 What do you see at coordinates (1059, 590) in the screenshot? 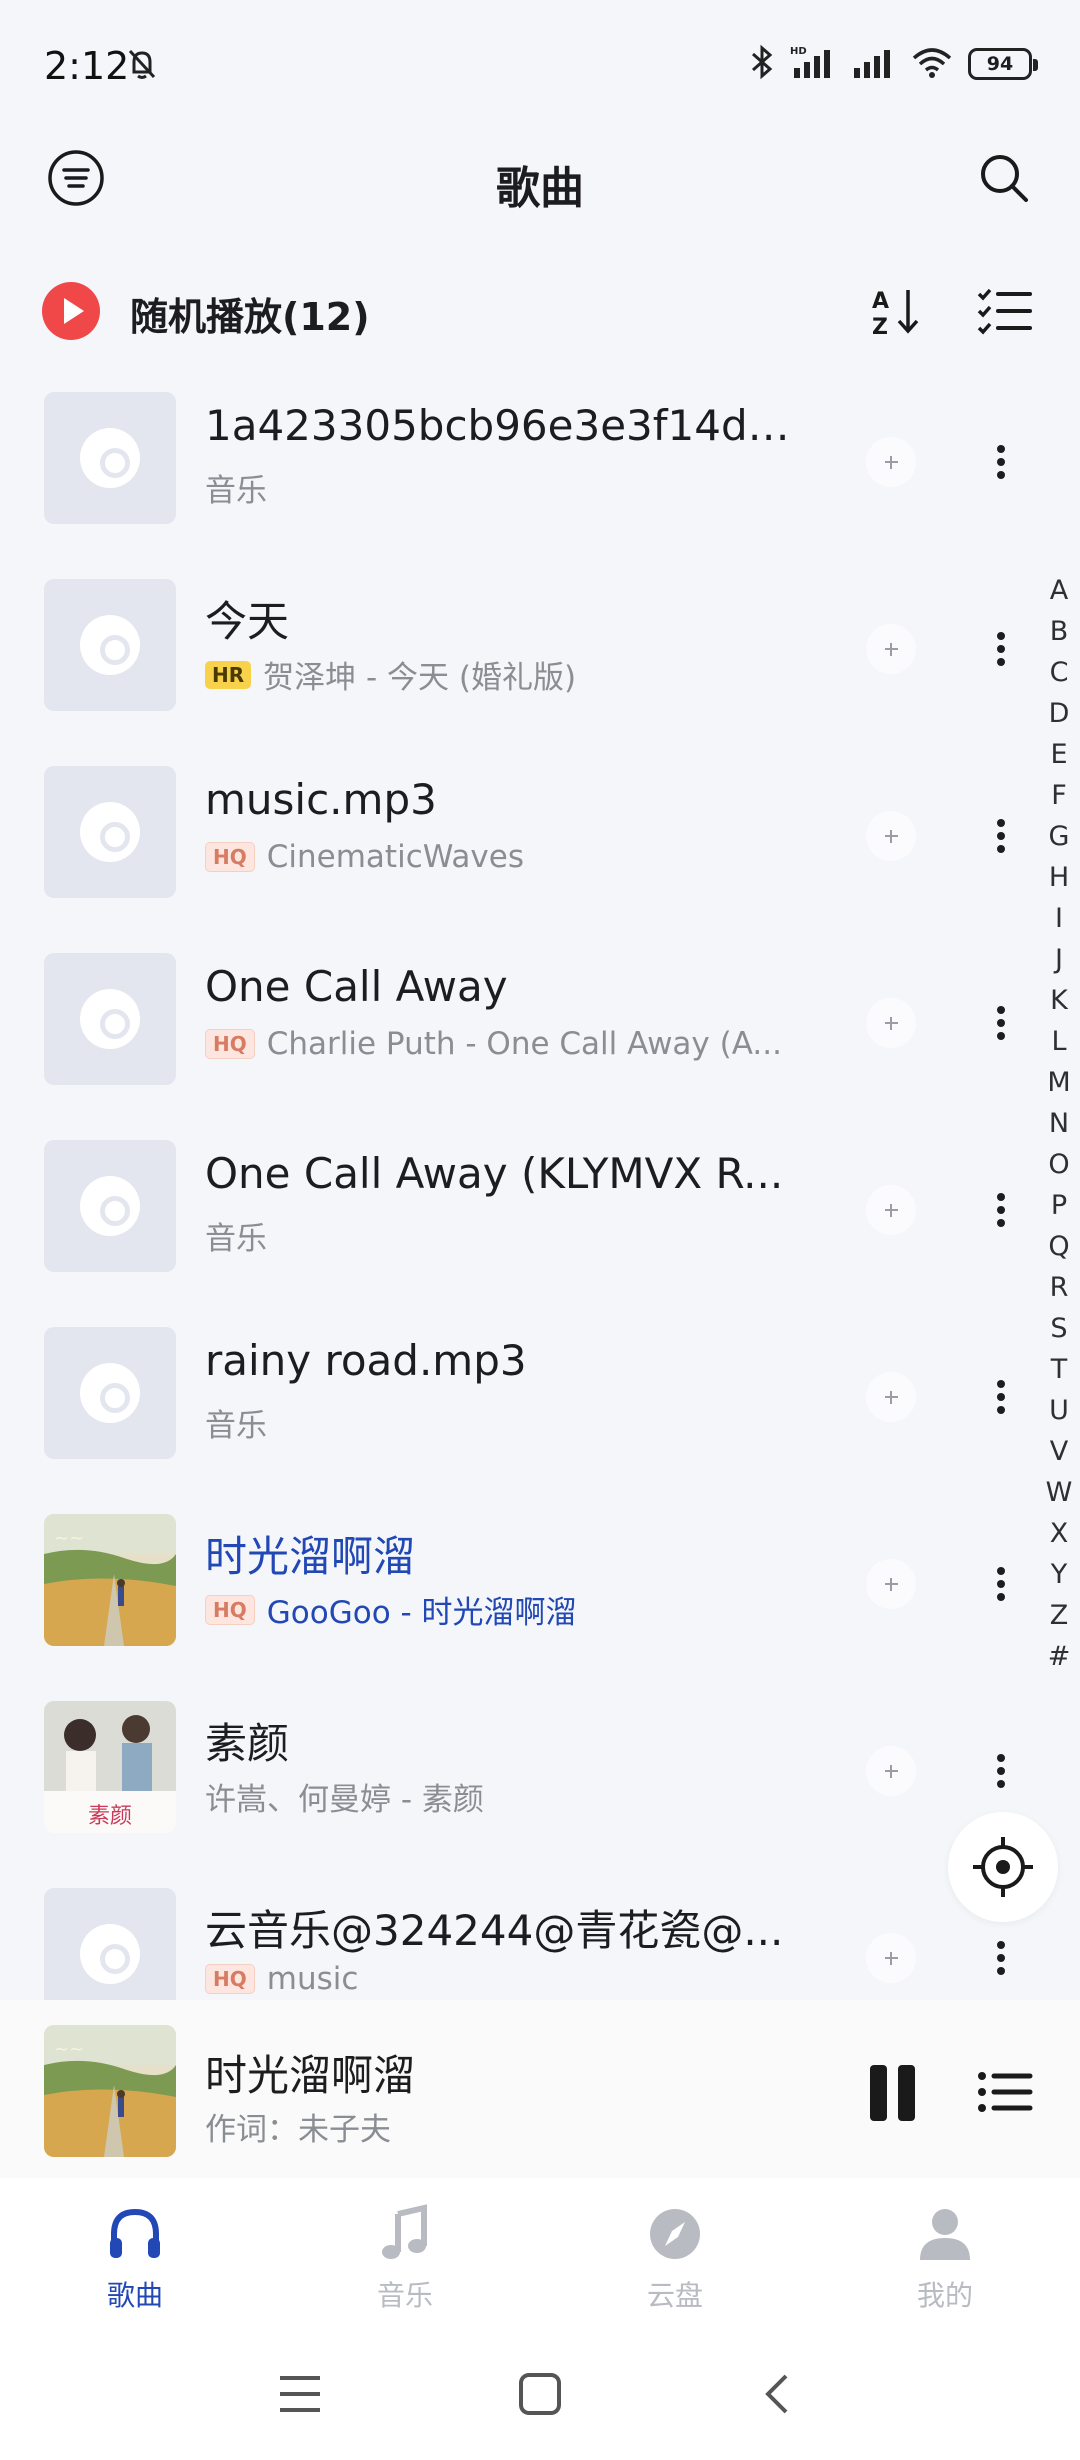
I see `index-letter: A` at bounding box center [1059, 590].